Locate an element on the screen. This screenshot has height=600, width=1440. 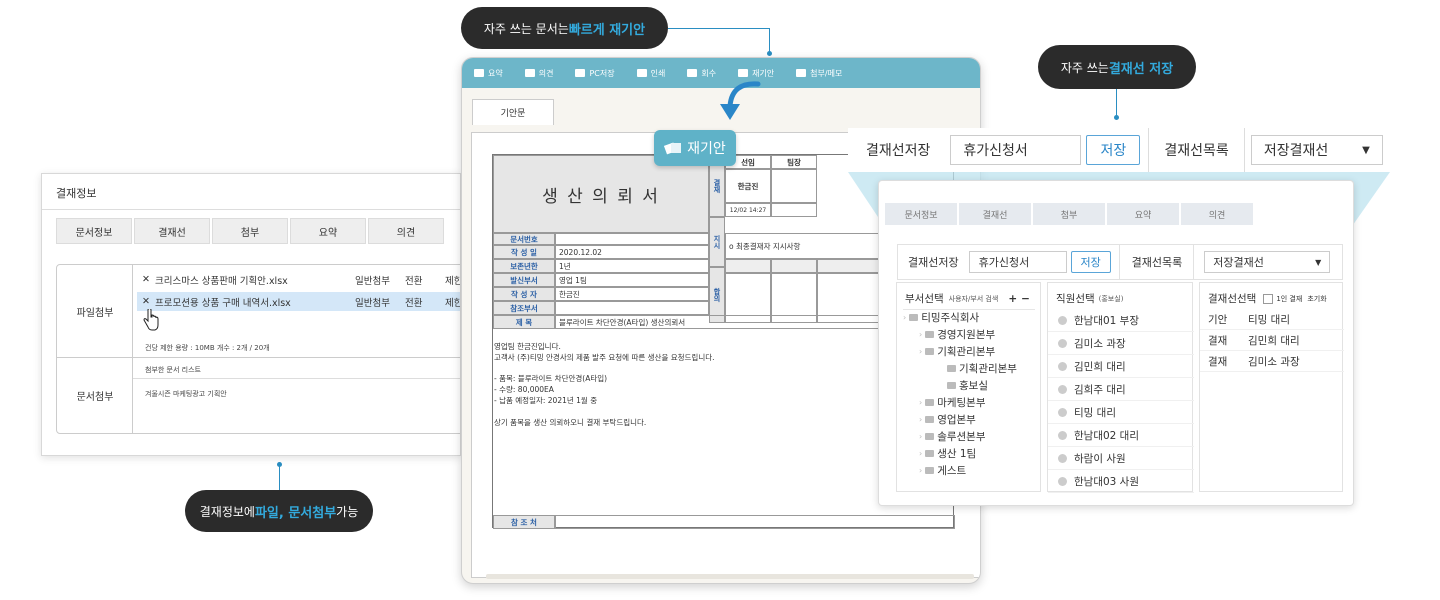
single-approval-checkbox is located at coordinates (1268, 298).